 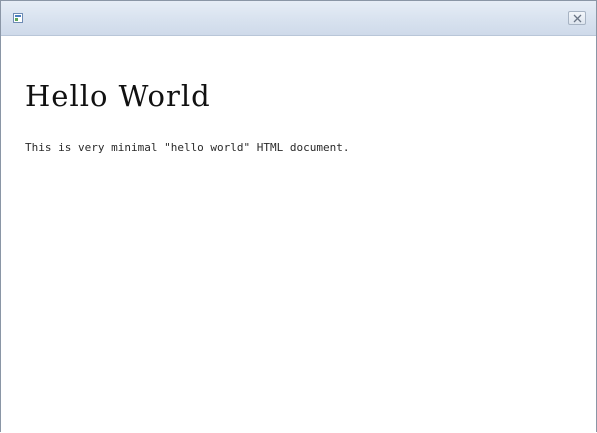 I want to click on title-bar, so click(x=298, y=18).